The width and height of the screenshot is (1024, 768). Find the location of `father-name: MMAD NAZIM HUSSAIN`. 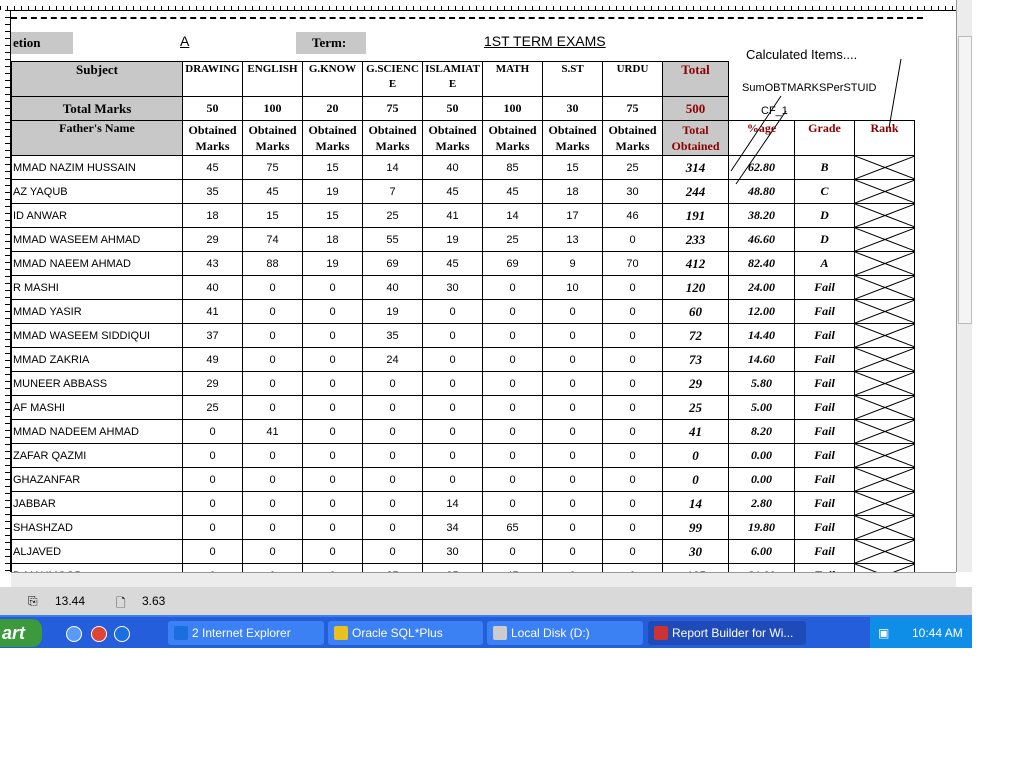

father-name: MMAD NAZIM HUSSAIN is located at coordinates (97, 167).